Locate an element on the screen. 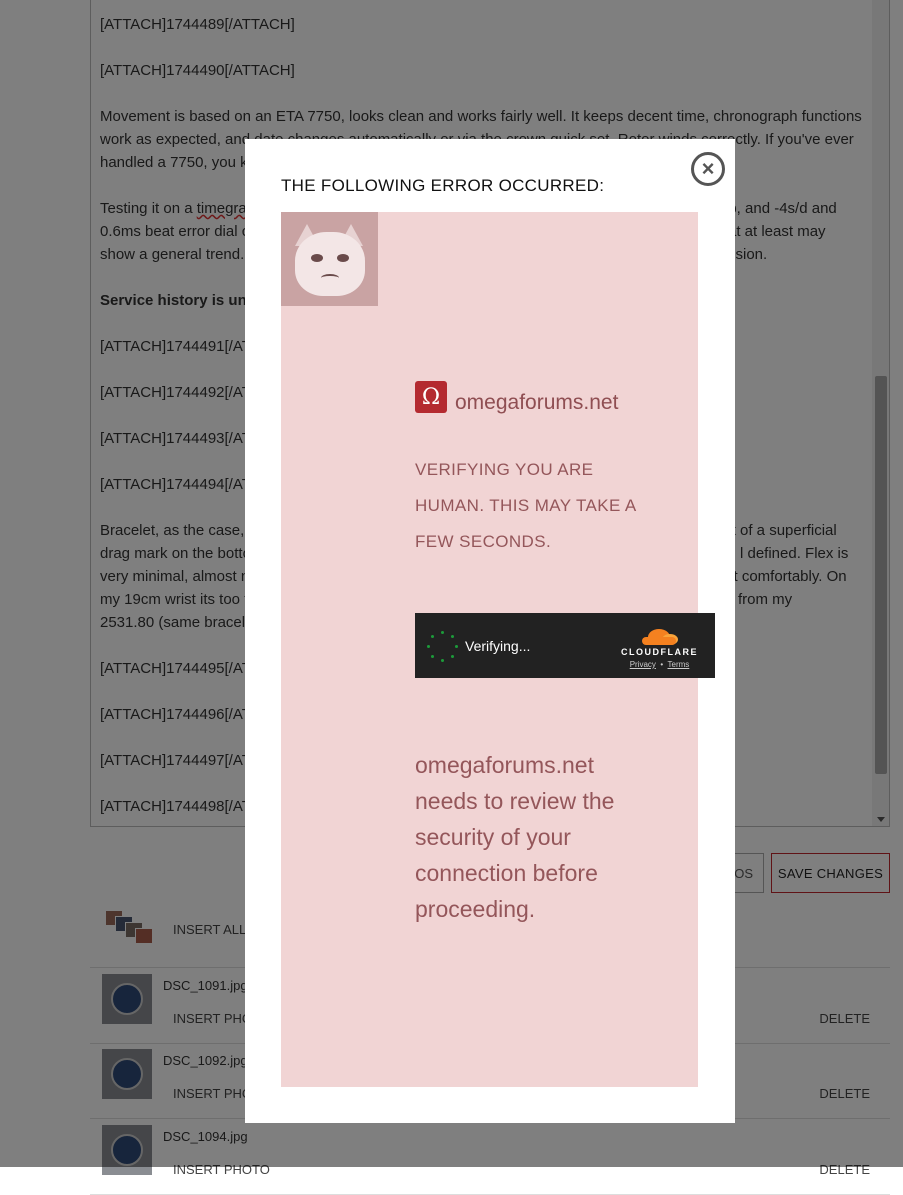  omega-logo-icon: Ω is located at coordinates (431, 397).